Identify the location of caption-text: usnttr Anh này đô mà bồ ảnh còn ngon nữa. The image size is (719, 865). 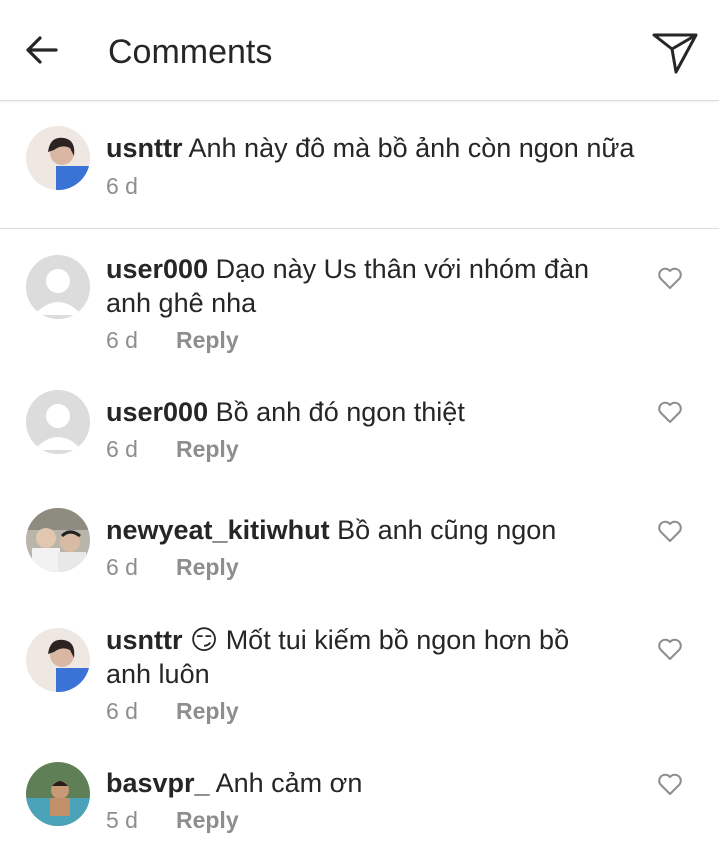
(371, 148).